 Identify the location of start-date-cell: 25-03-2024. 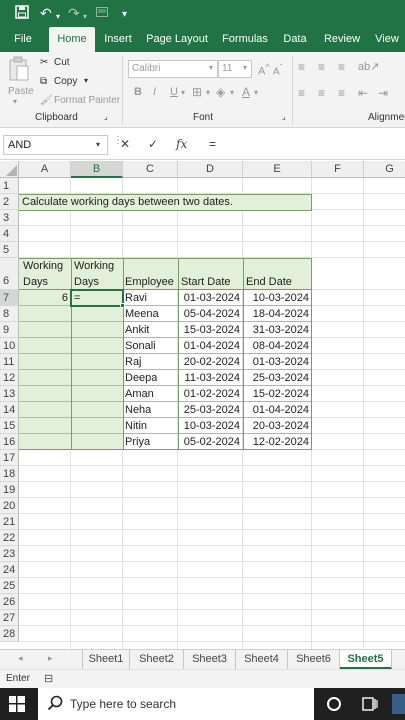
(210, 410).